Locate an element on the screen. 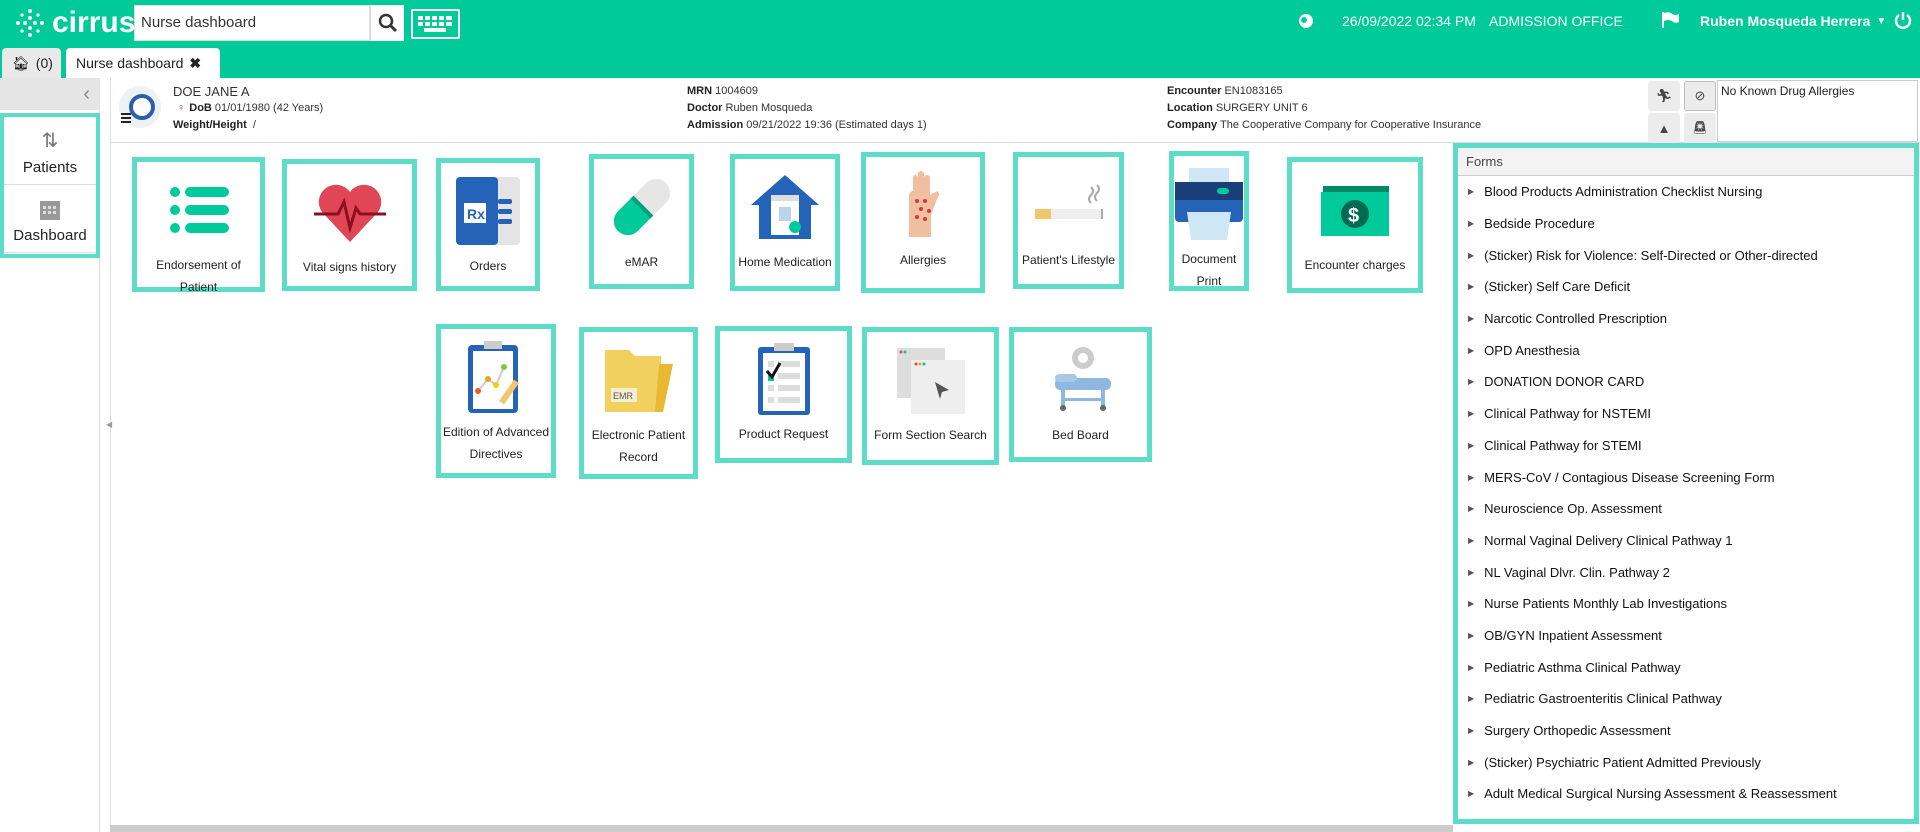 The height and width of the screenshot is (832, 1920). tab-nurse-dashboard: Nurse dashboard ✖ is located at coordinates (143, 63).